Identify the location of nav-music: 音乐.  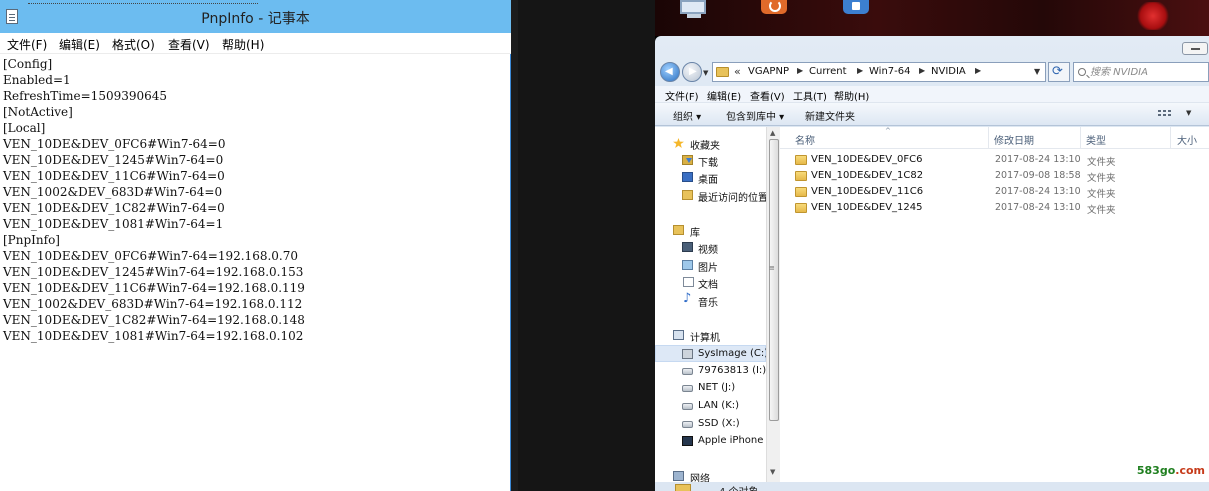
(710, 300).